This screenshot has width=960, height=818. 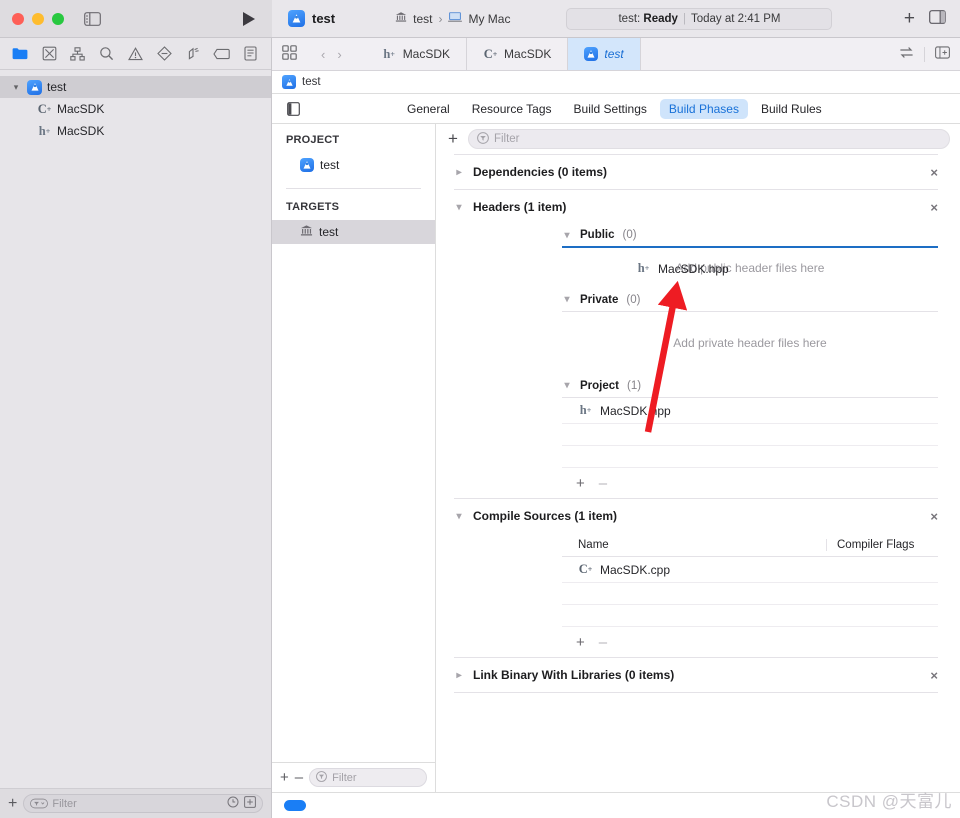 What do you see at coordinates (135, 87) in the screenshot?
I see `tree-item-test: ▾ test` at bounding box center [135, 87].